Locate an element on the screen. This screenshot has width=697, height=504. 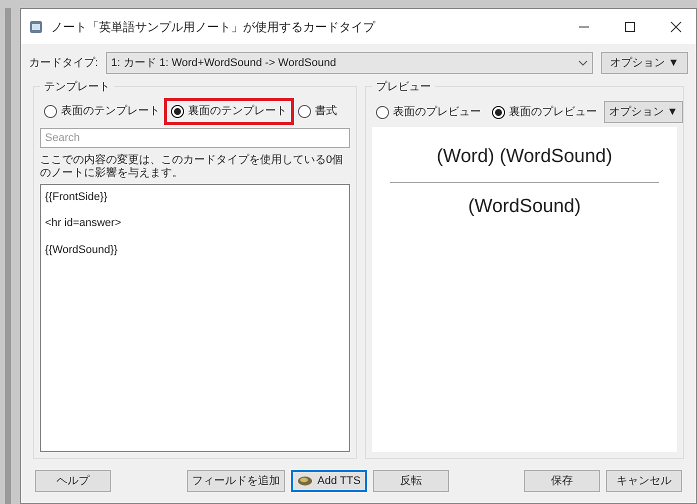
window-title: ノート「英単語サンプル用ノート」が使用するカードタイプ is located at coordinates (213, 27).